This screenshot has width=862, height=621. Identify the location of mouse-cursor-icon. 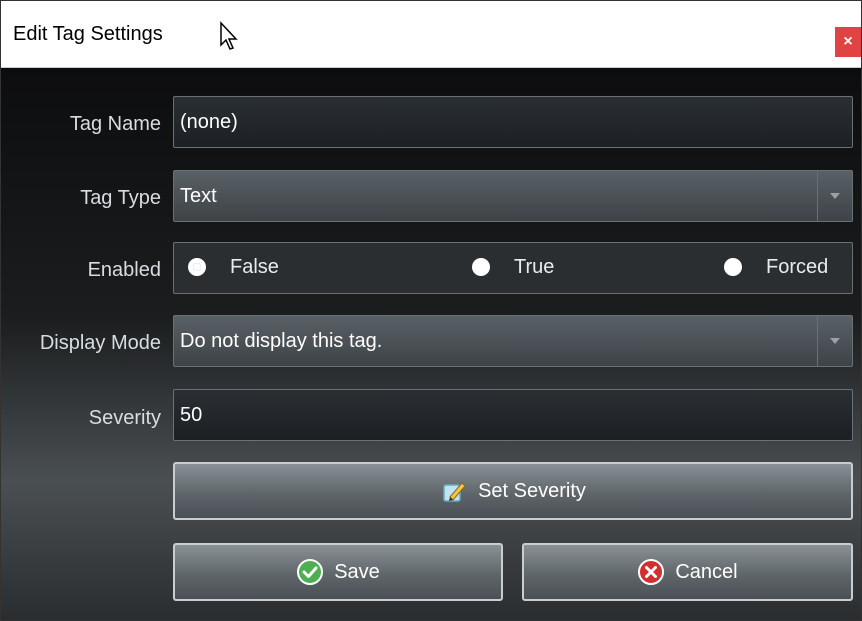
(229, 35).